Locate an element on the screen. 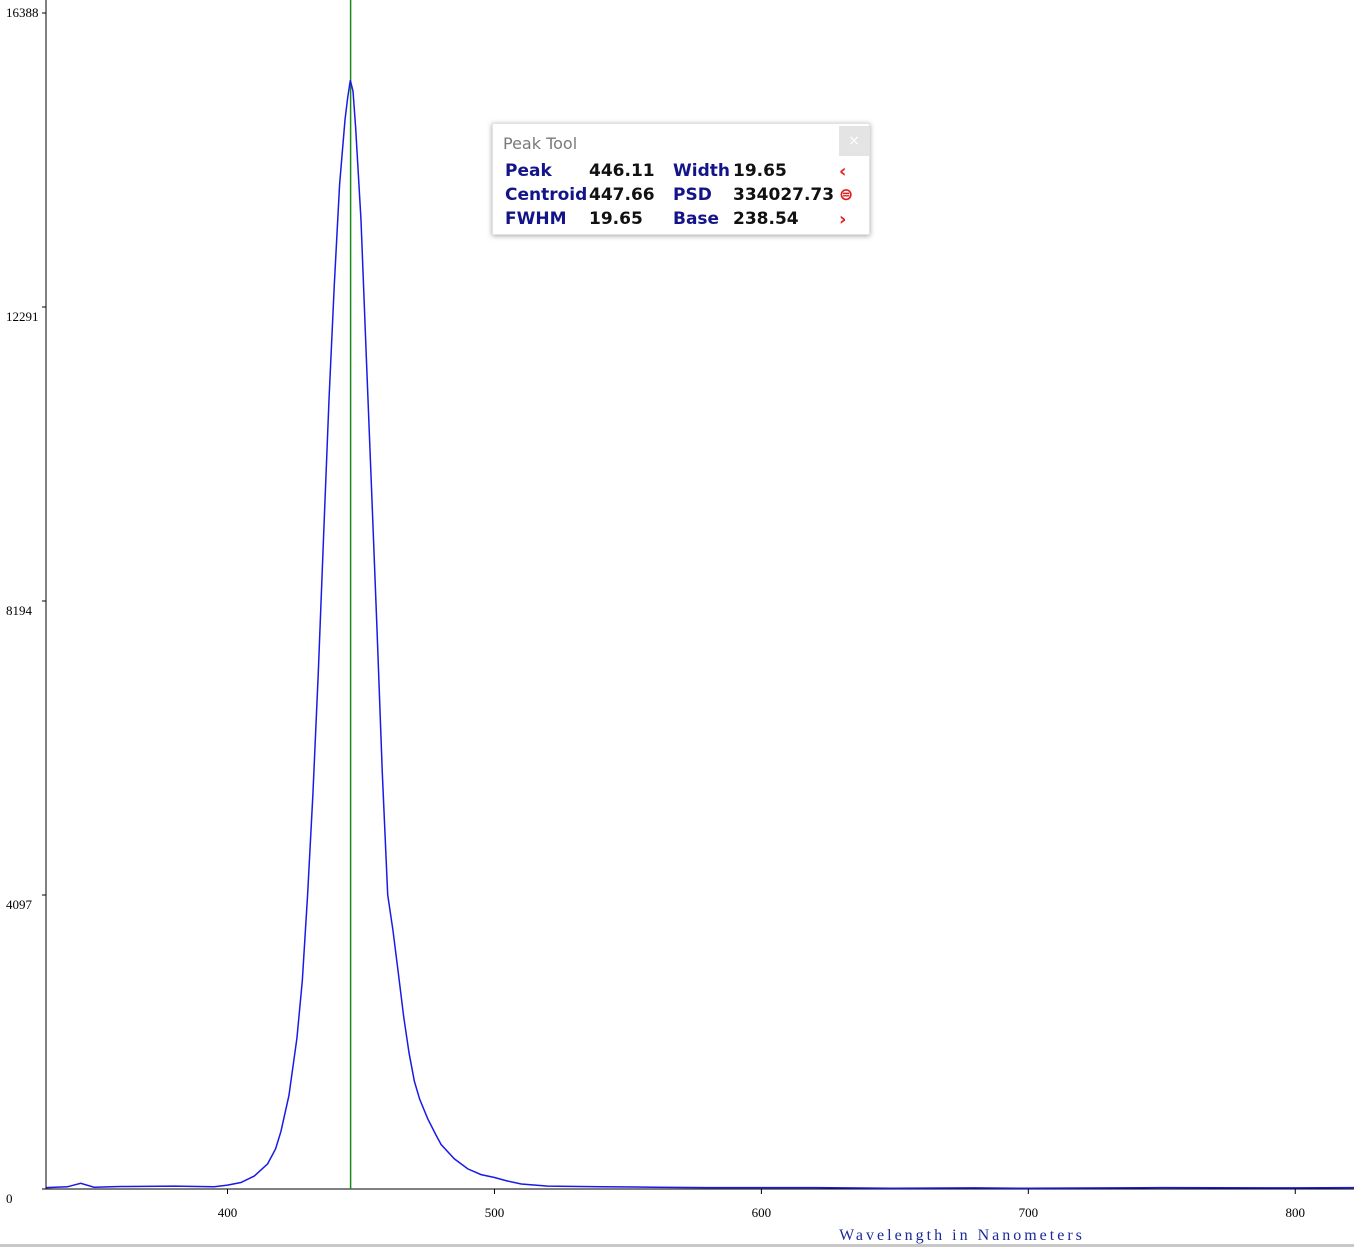 The width and height of the screenshot is (1354, 1247). previous-peak-icon: ‹ is located at coordinates (842, 171).